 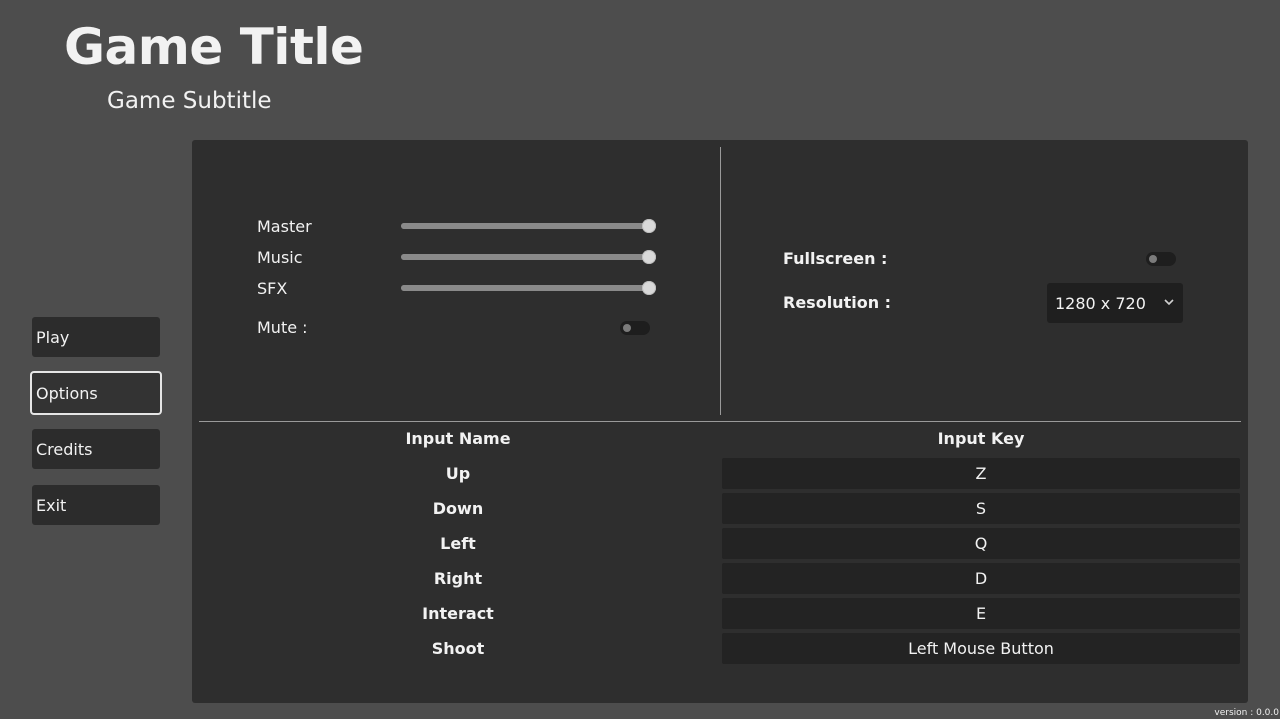 What do you see at coordinates (458, 508) in the screenshot?
I see `input-name-down: Down` at bounding box center [458, 508].